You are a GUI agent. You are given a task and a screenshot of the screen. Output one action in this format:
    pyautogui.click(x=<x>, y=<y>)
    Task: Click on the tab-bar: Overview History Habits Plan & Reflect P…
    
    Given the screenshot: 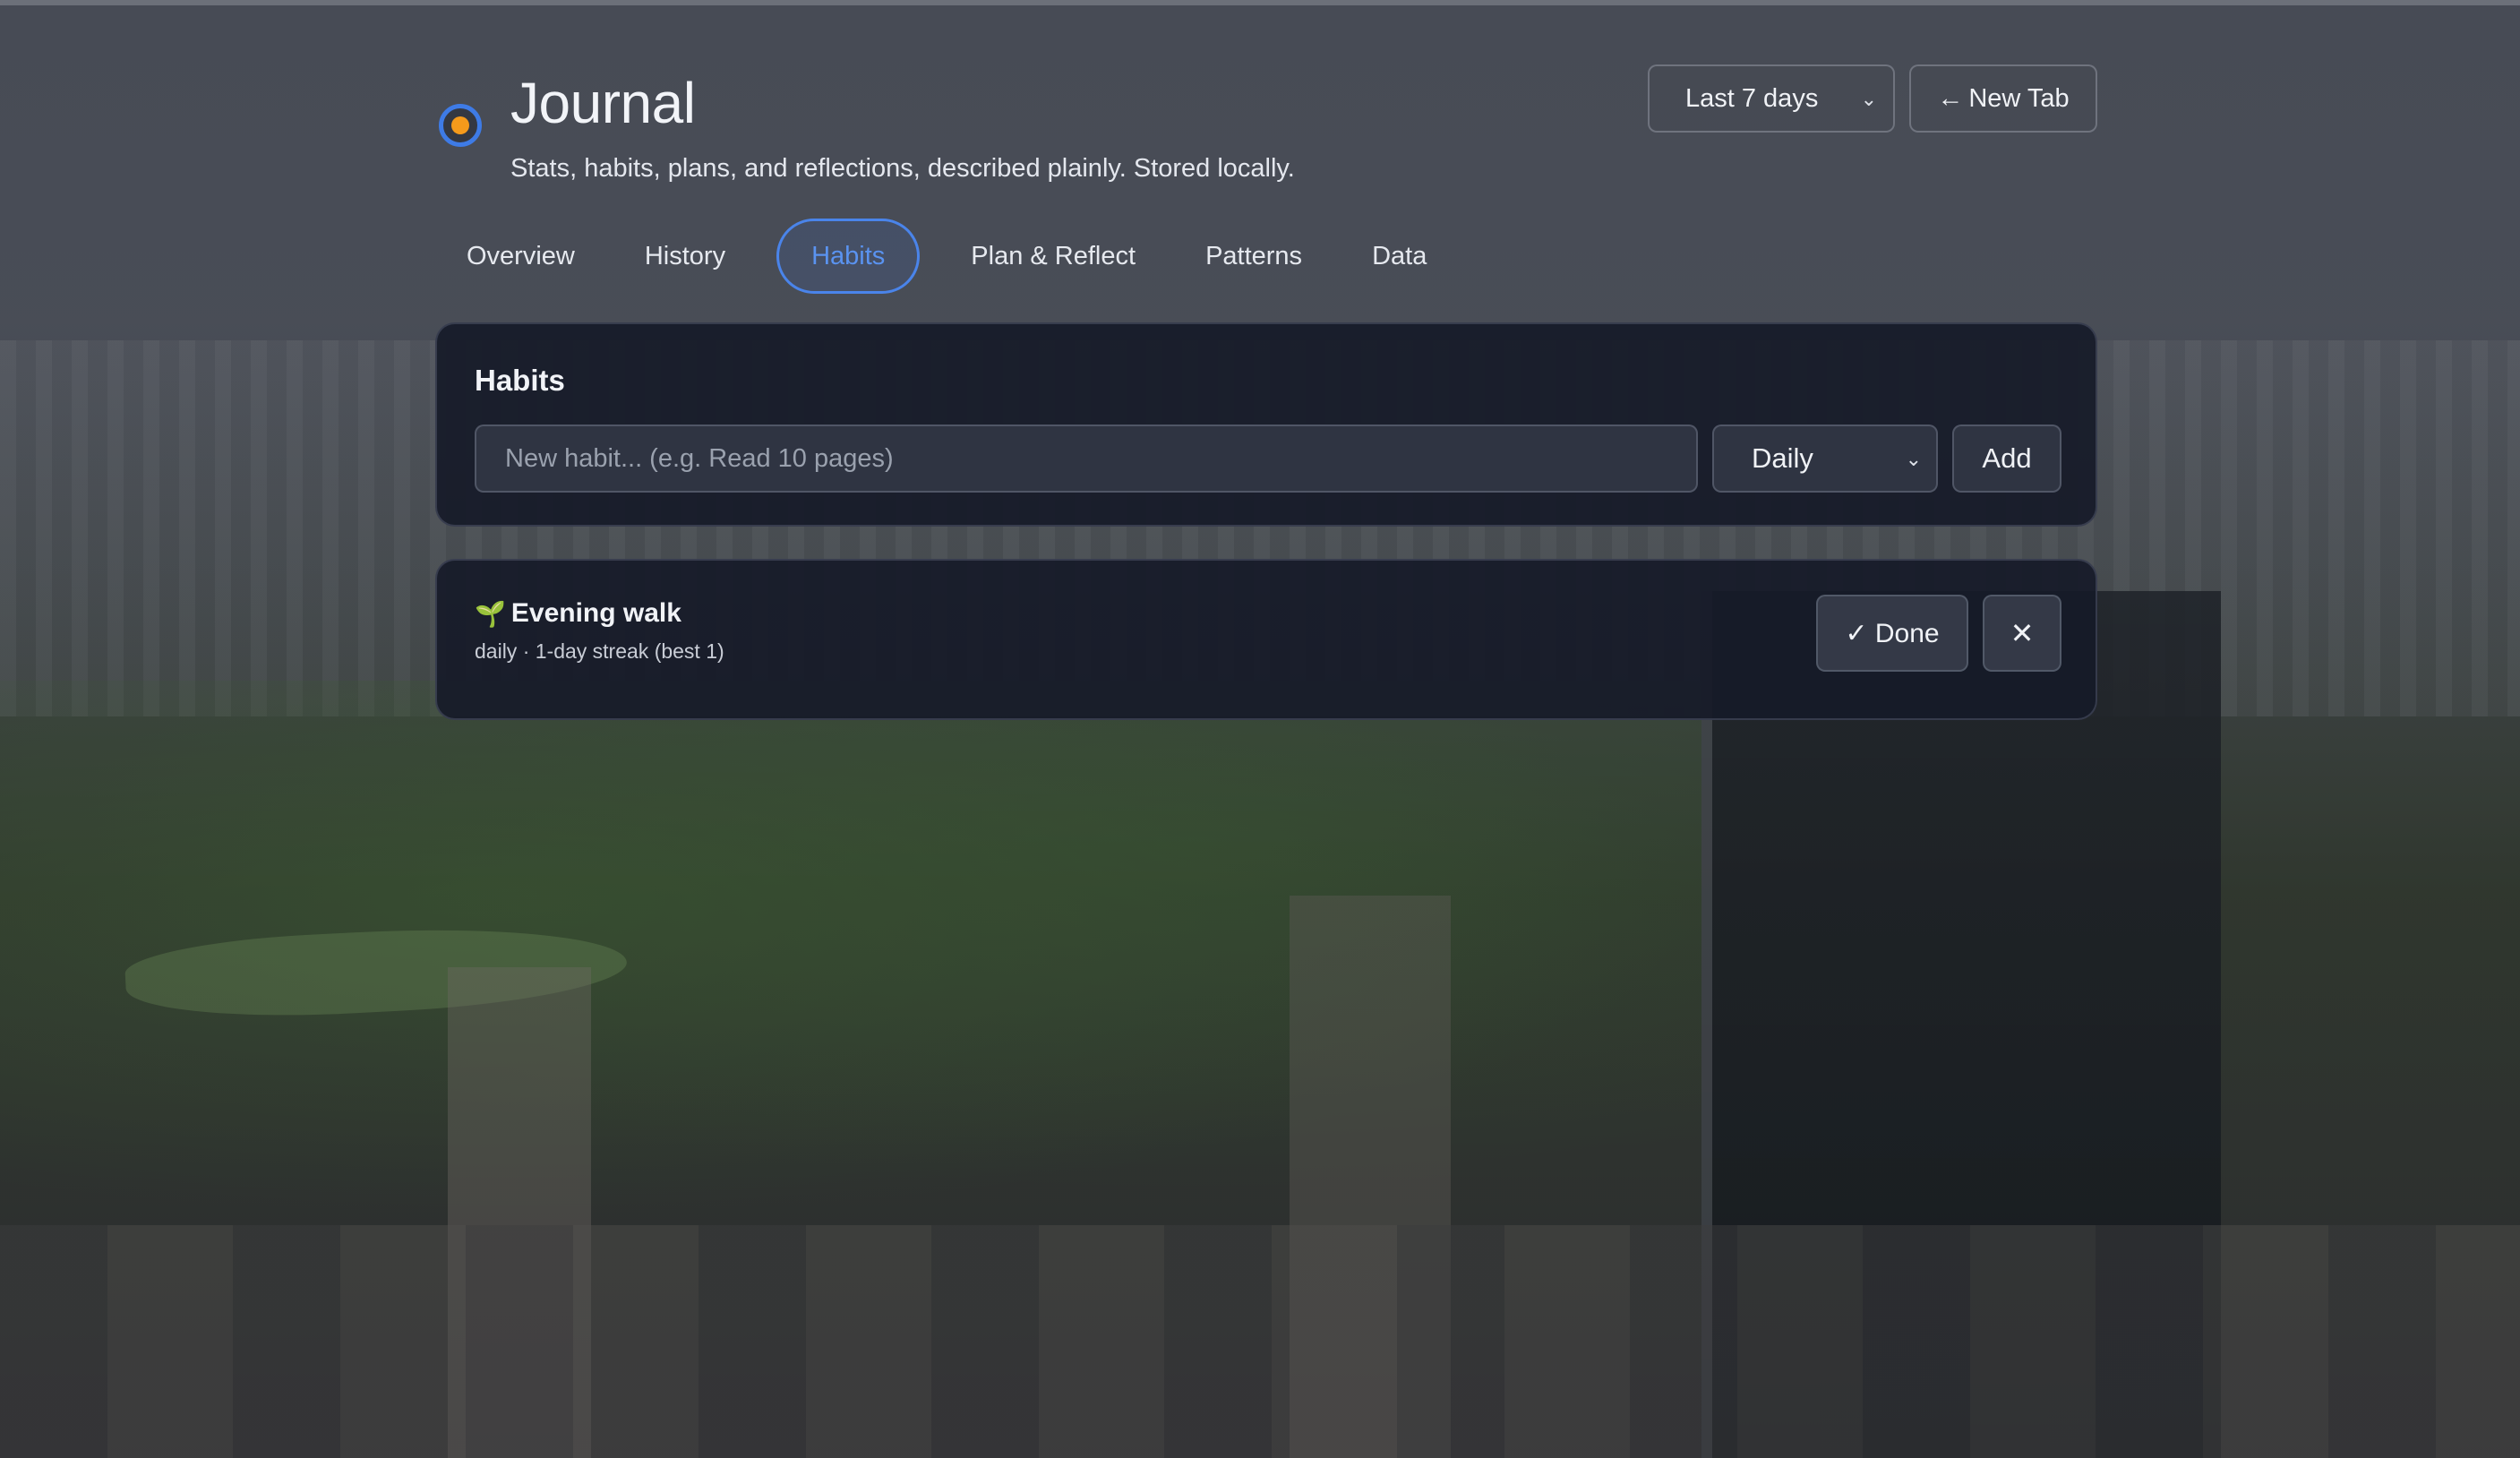 What is the action you would take?
    pyautogui.click(x=963, y=257)
    